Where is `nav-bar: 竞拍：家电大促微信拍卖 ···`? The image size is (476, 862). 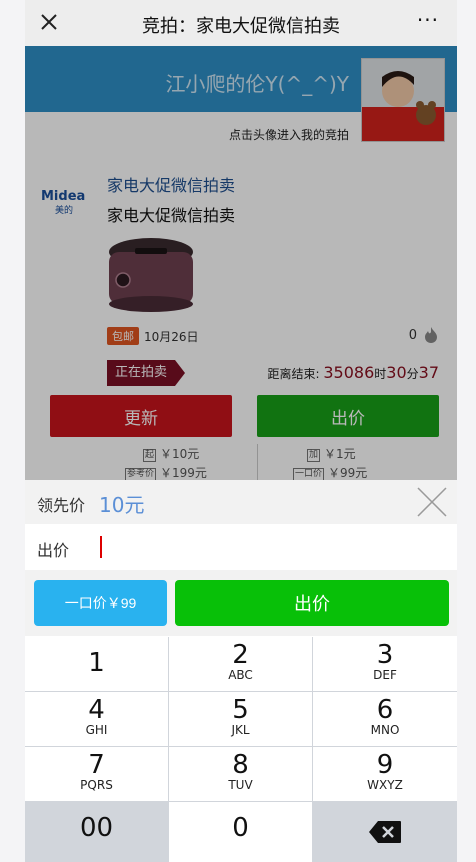
nav-bar: 竞拍：家电大促微信拍卖 ··· is located at coordinates (241, 23).